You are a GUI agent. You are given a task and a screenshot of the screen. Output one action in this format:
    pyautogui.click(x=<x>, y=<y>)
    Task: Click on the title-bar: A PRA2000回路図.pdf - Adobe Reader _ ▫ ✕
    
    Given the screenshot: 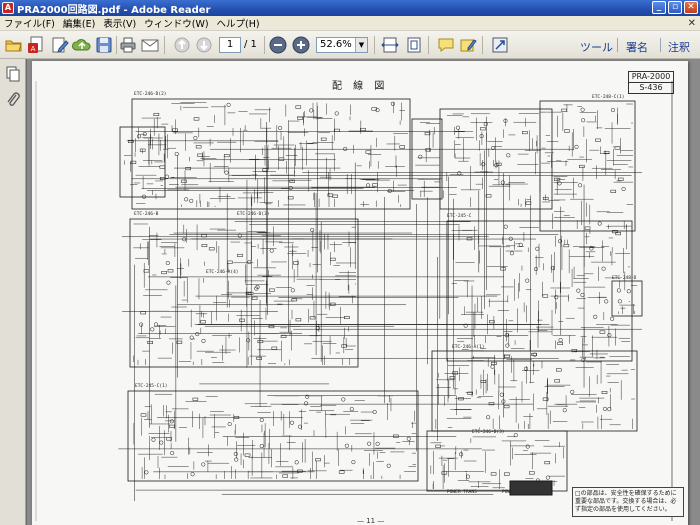 What is the action you would take?
    pyautogui.click(x=350, y=8)
    